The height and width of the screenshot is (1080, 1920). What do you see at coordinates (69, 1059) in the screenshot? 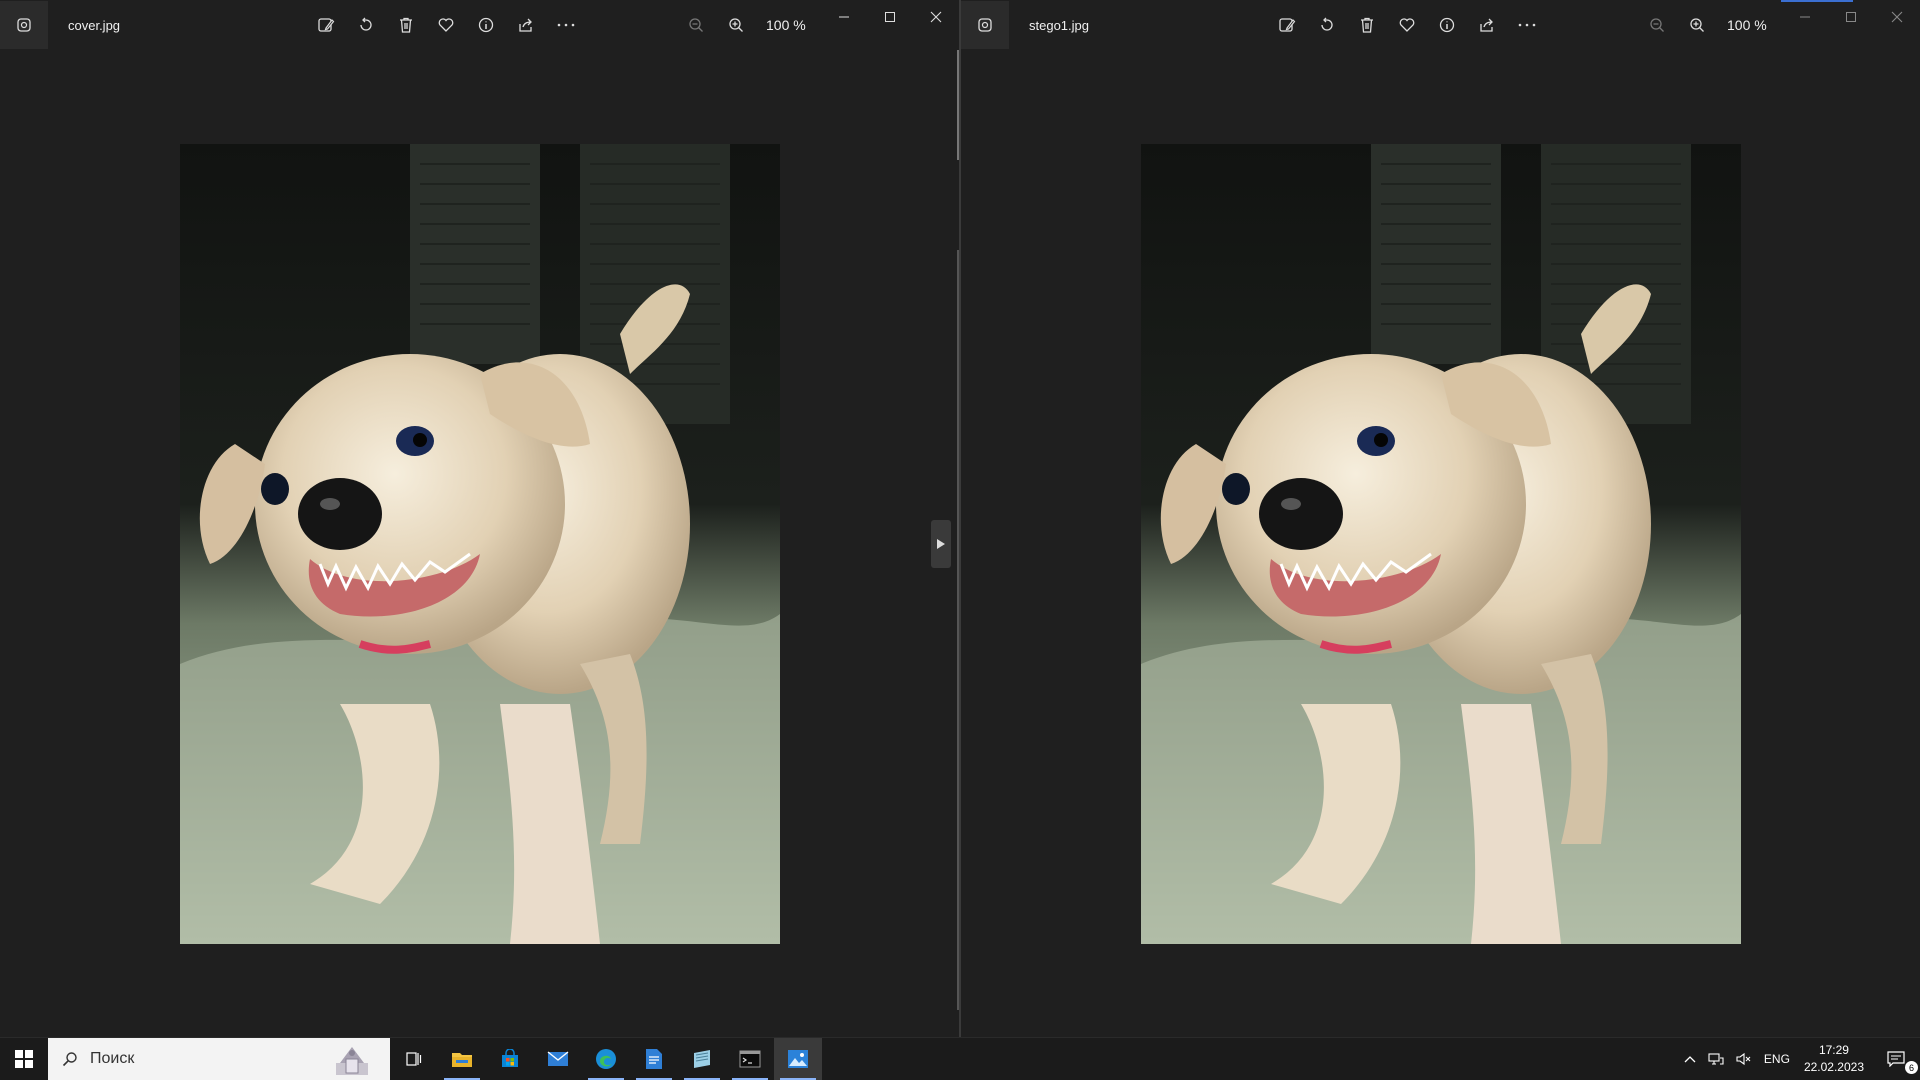
I see `search-icon` at bounding box center [69, 1059].